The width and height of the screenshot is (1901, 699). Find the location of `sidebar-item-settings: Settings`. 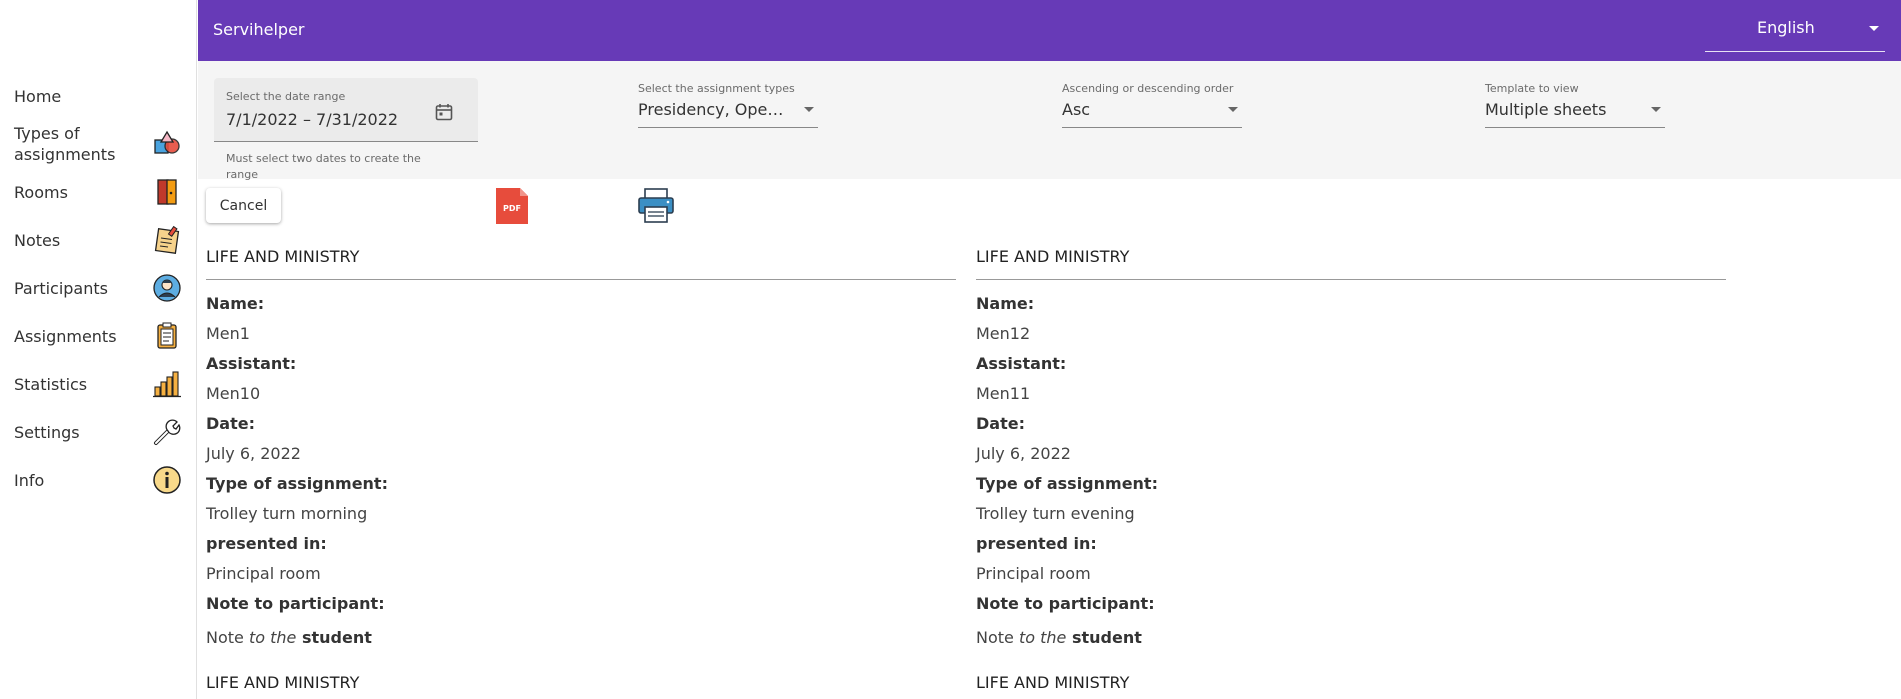

sidebar-item-settings: Settings is located at coordinates (98, 432).